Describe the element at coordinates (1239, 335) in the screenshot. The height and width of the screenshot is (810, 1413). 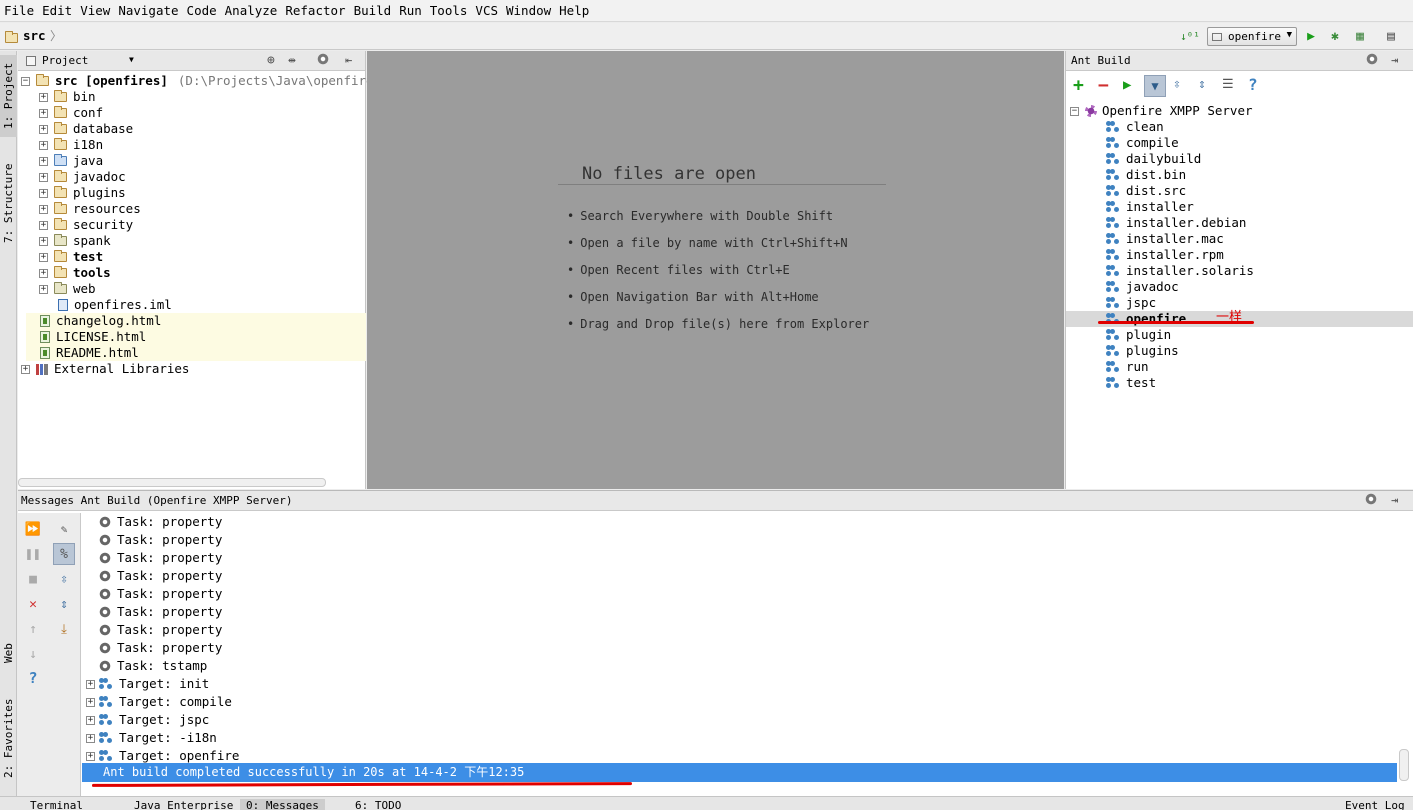
I see `ant-target: plugin` at that location.